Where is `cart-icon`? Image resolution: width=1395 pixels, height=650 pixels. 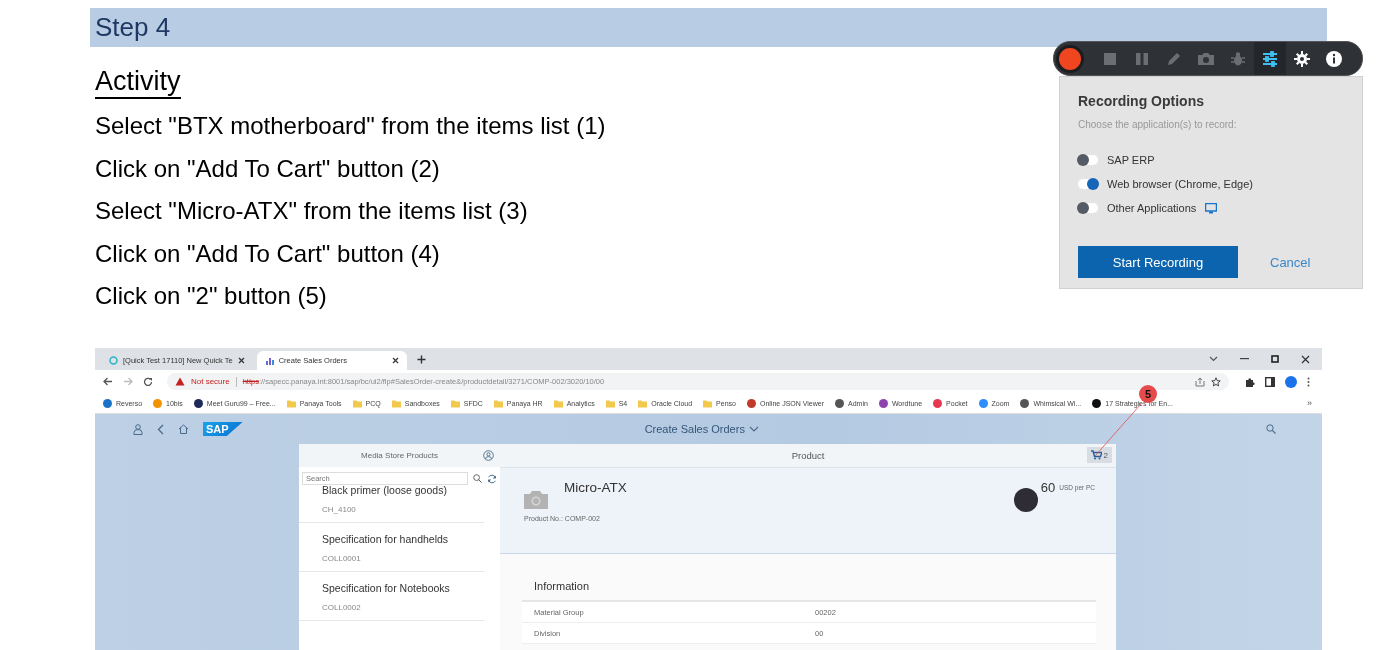 cart-icon is located at coordinates (1096, 455).